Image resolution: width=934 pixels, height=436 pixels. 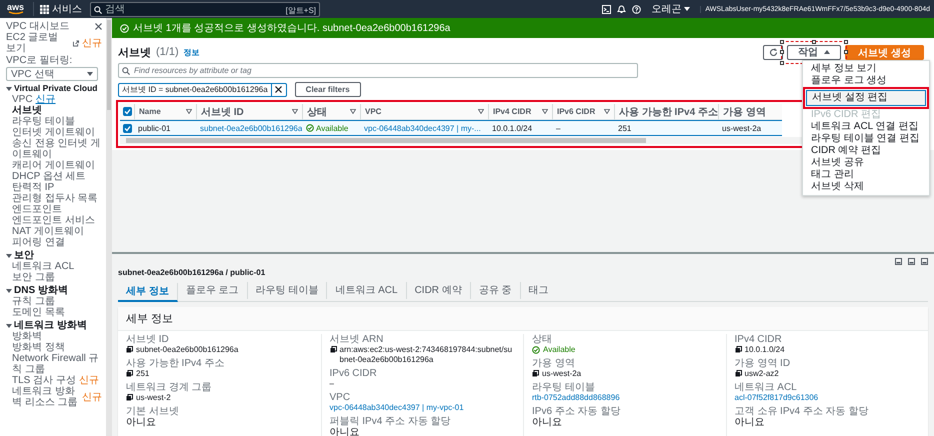 I want to click on sidebar-link: NAT 게이트웨이, so click(x=48, y=231).